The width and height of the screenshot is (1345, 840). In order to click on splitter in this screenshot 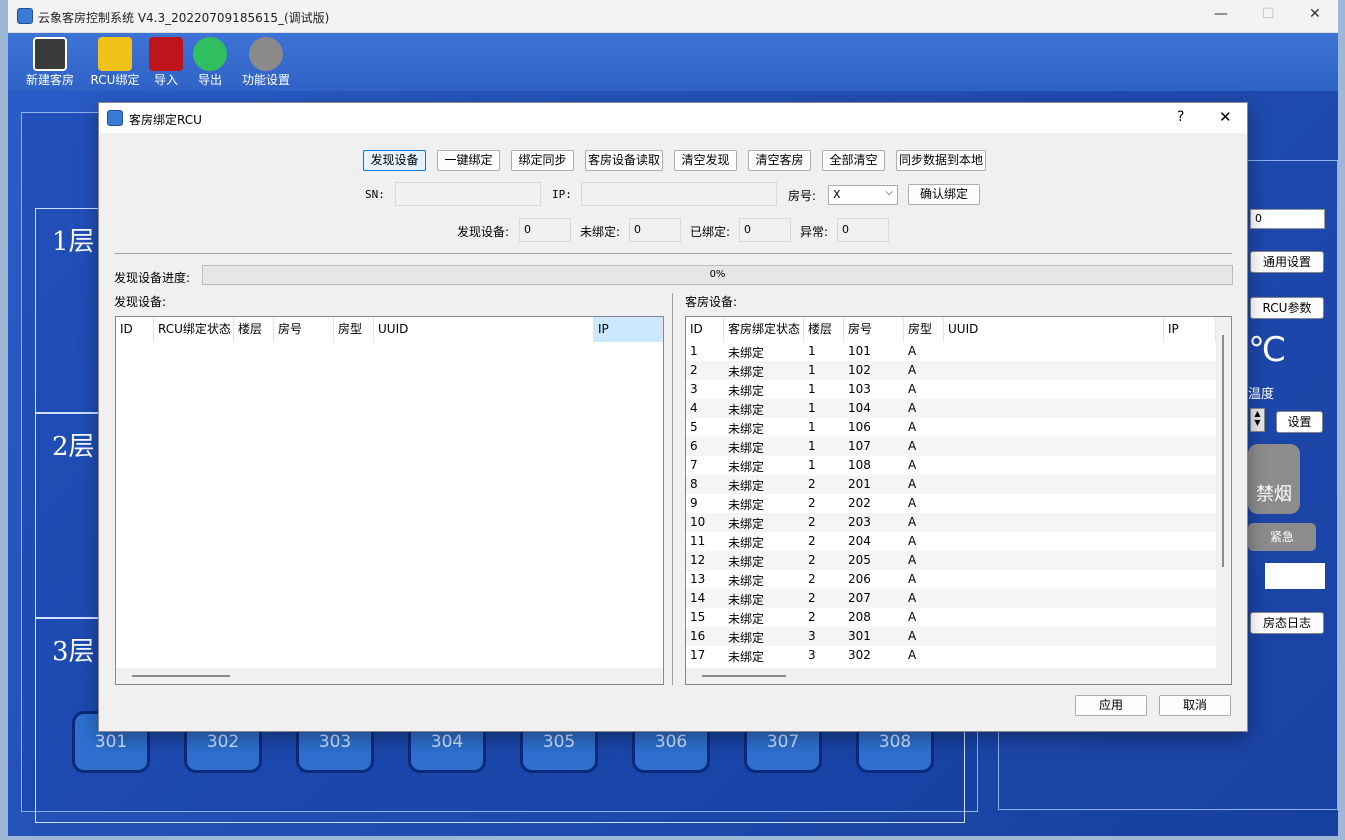, I will do `click(672, 489)`.